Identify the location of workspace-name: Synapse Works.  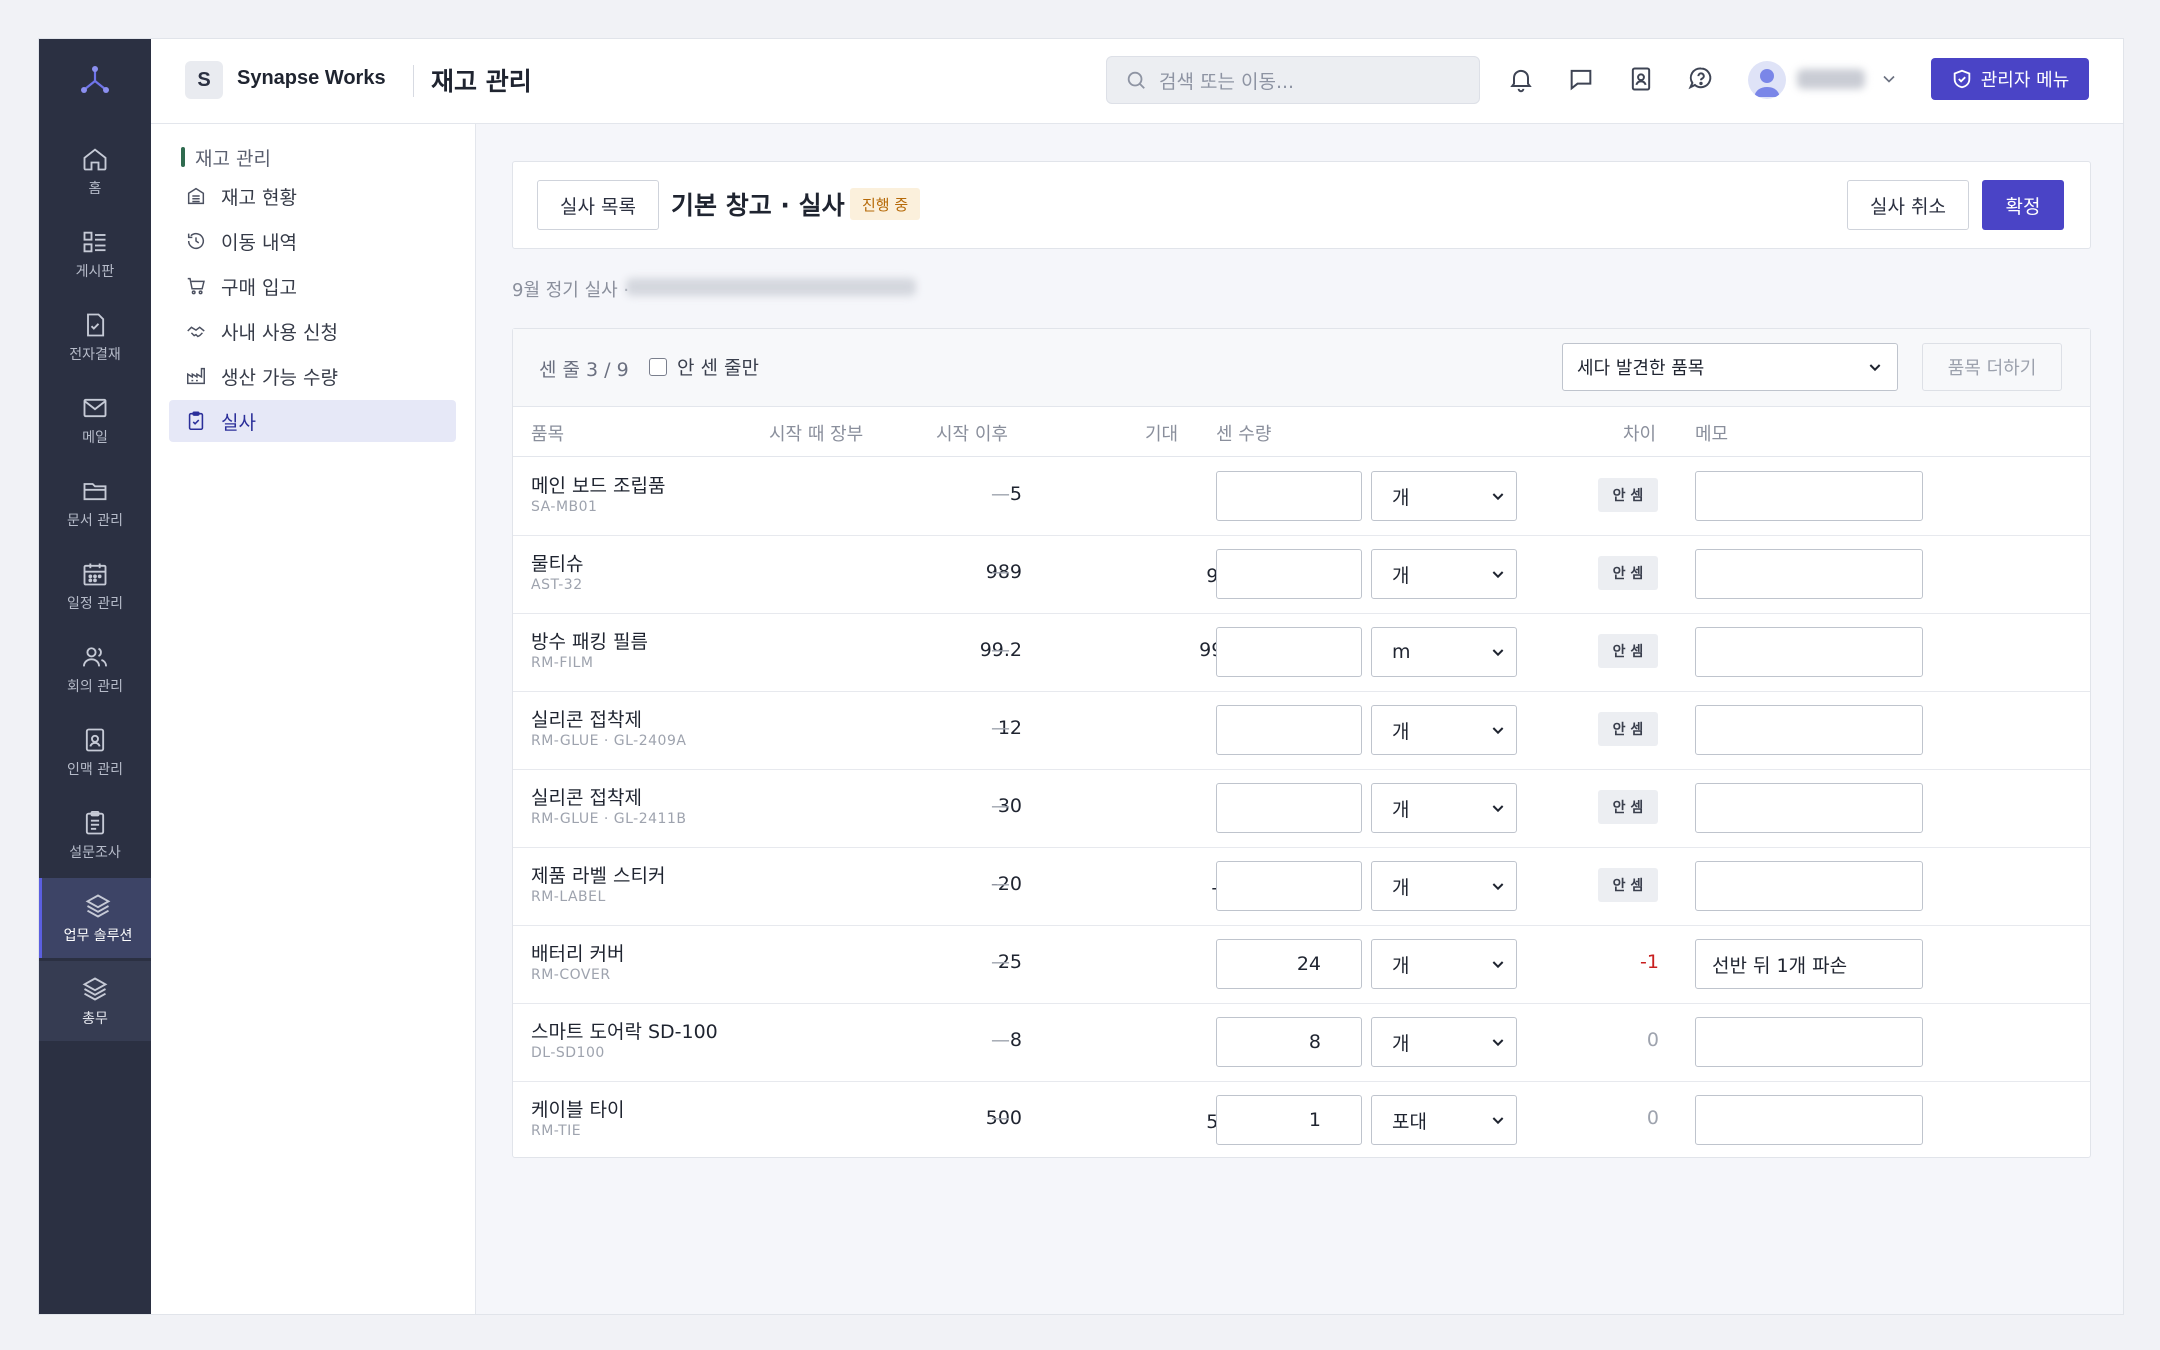
(311, 78).